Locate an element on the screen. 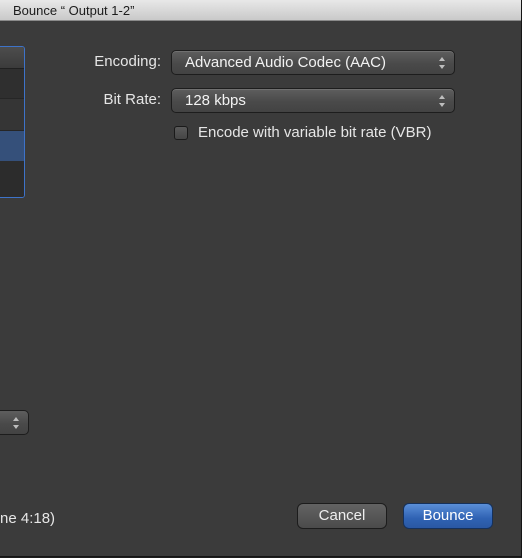  list-header is located at coordinates (12, 58).